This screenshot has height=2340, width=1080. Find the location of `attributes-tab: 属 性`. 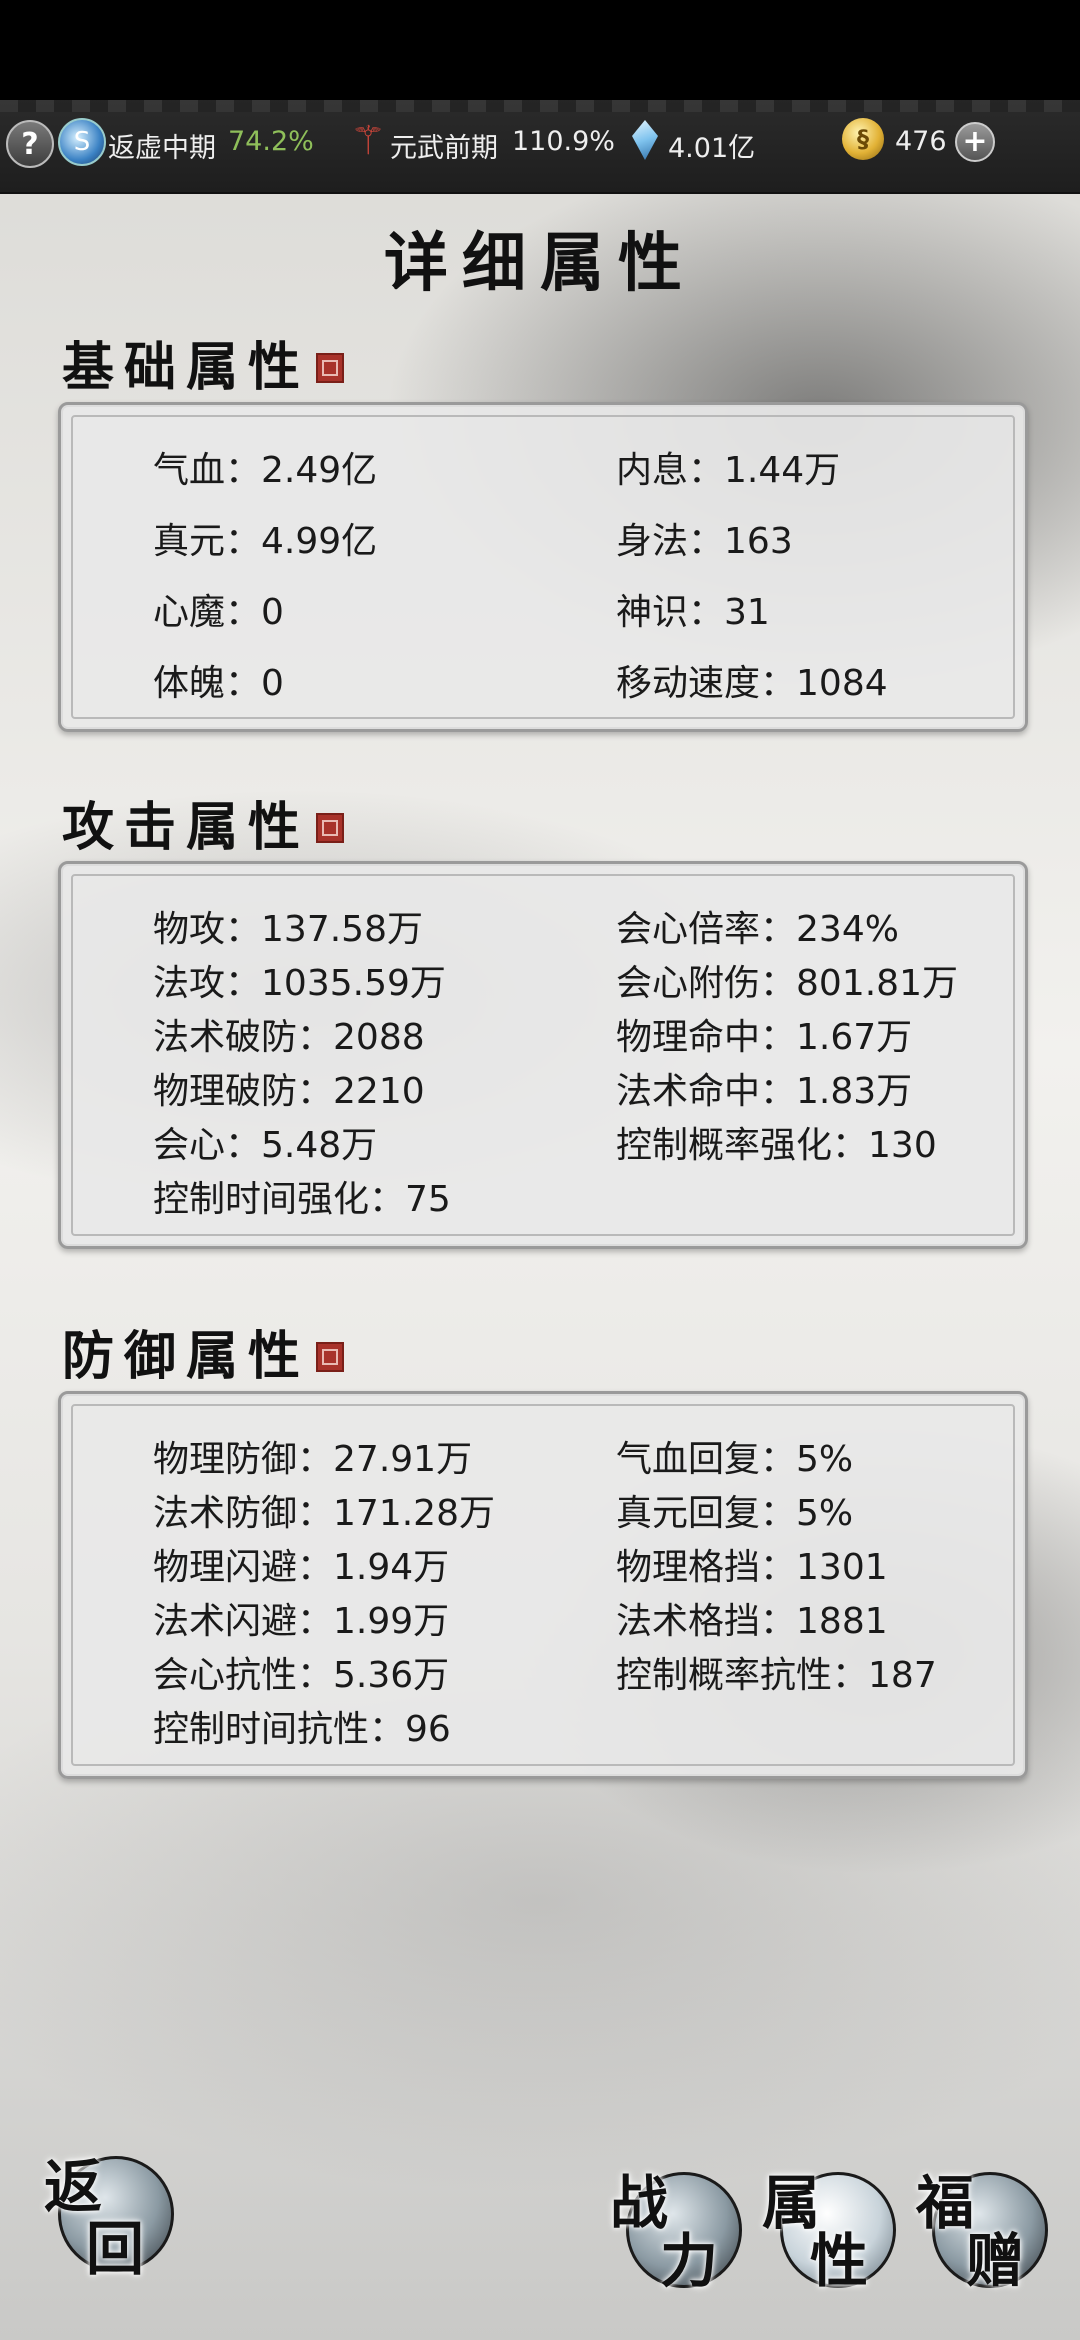

attributes-tab: 属 性 is located at coordinates (828, 2225).